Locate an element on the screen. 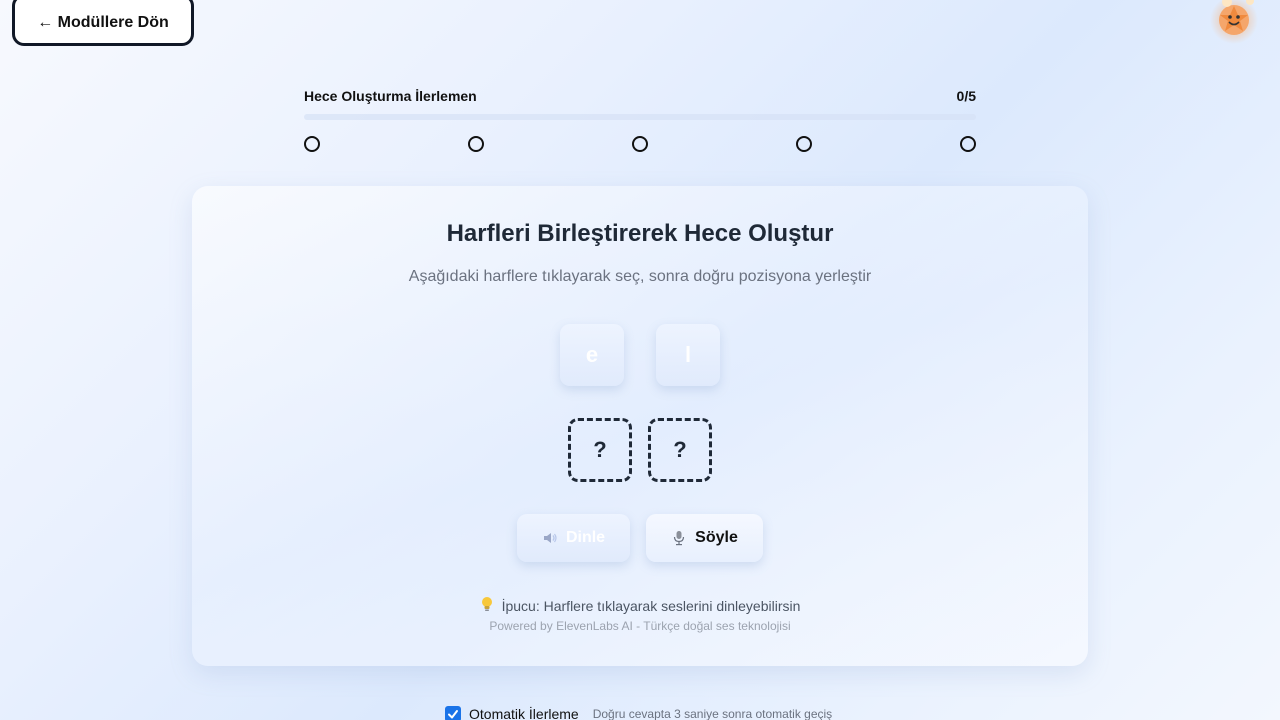 The width and height of the screenshot is (1280, 720). progress-bar is located at coordinates (640, 117).